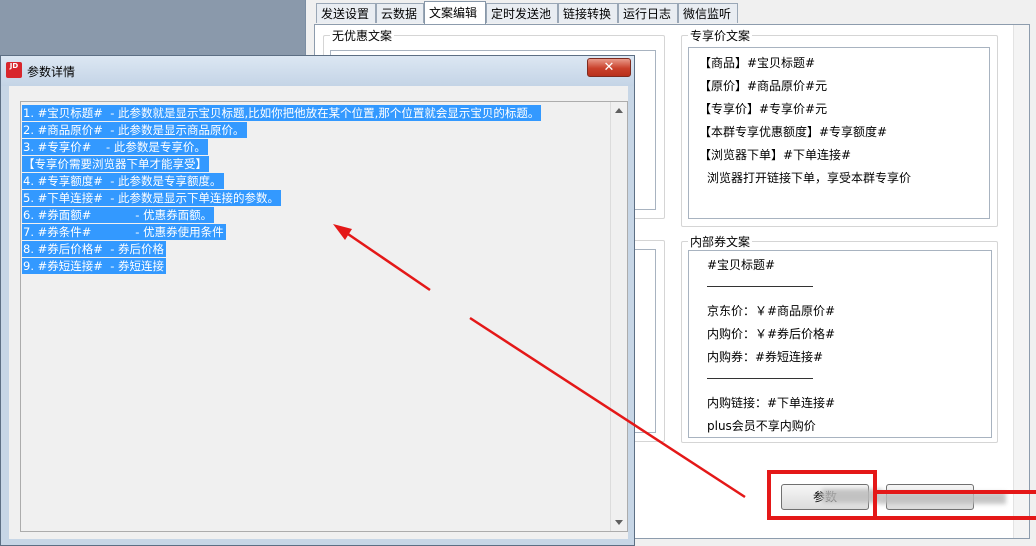 Image resolution: width=1036 pixels, height=546 pixels. I want to click on dialog-title: 参数详情, so click(51, 72).